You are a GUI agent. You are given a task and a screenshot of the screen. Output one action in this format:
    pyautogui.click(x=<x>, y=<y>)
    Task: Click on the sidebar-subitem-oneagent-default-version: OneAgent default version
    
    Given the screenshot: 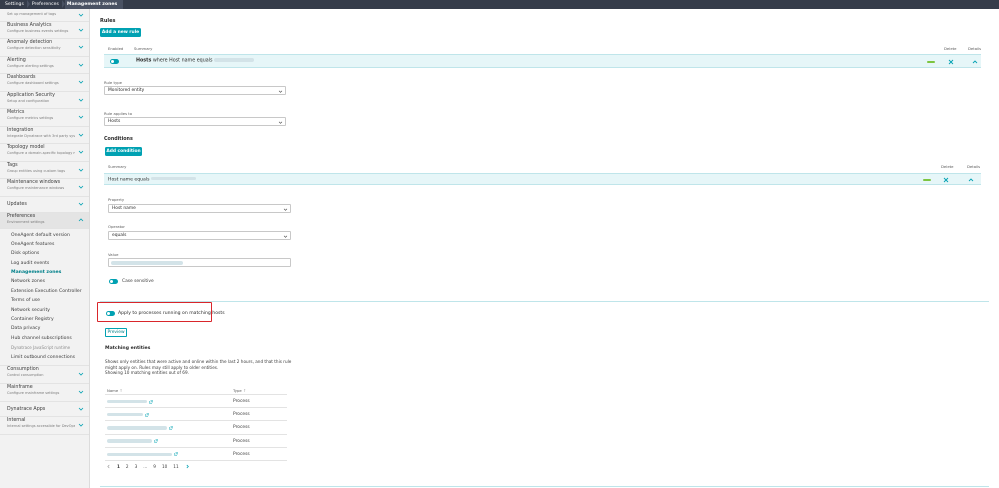 What is the action you would take?
    pyautogui.click(x=44, y=235)
    